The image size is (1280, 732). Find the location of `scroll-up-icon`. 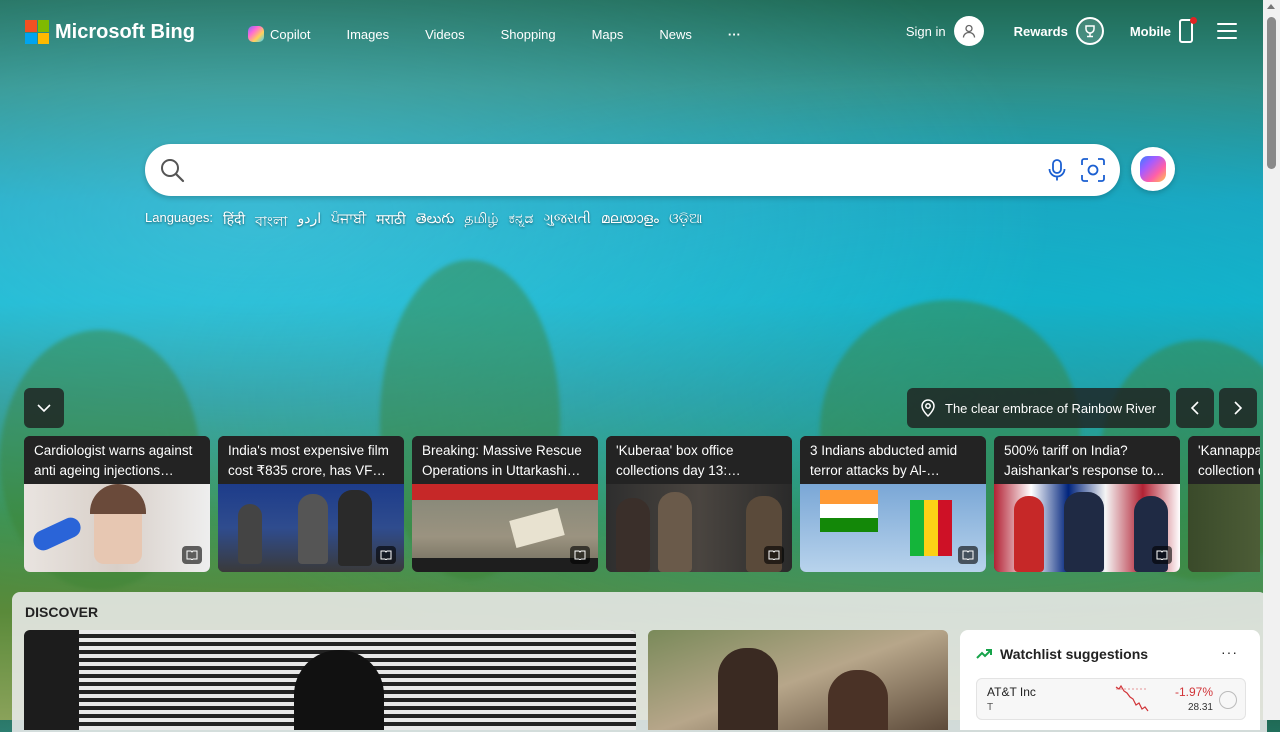

scroll-up-icon is located at coordinates (1271, 6).